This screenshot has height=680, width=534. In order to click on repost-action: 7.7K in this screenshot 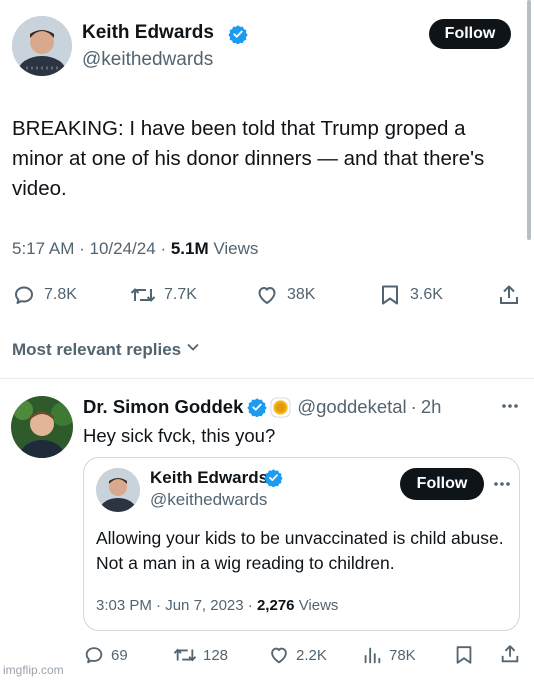, I will do `click(163, 295)`.